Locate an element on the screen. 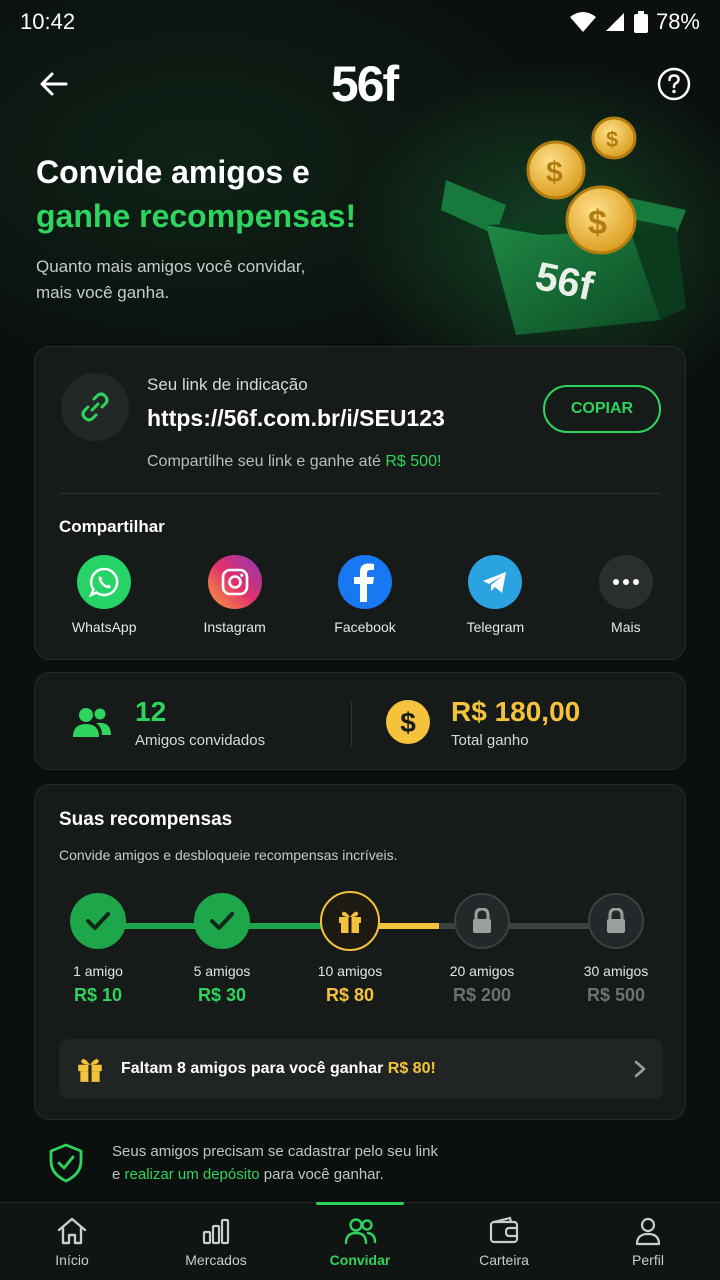 Image resolution: width=720 pixels, height=1280 pixels. friends-stat: 12 Amigos convidados is located at coordinates (168, 722).